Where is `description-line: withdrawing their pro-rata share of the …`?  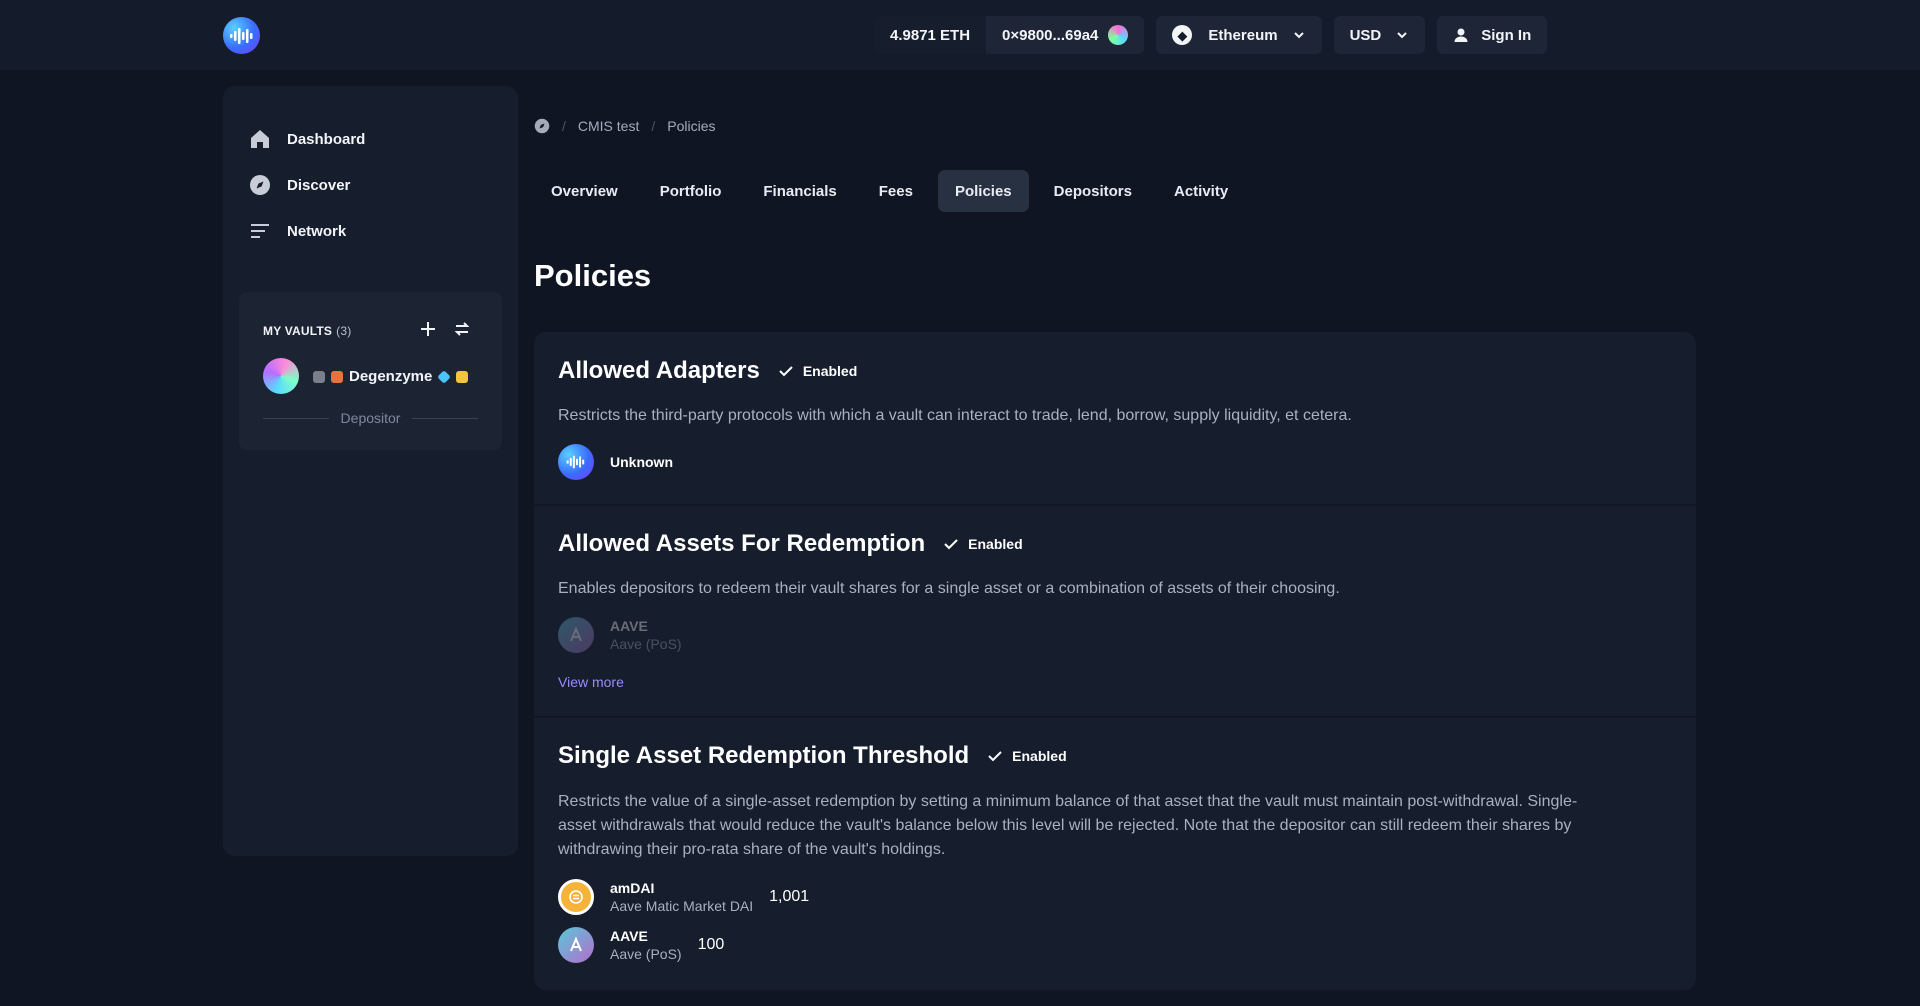 description-line: withdrawing their pro-rata share of the … is located at coordinates (752, 849).